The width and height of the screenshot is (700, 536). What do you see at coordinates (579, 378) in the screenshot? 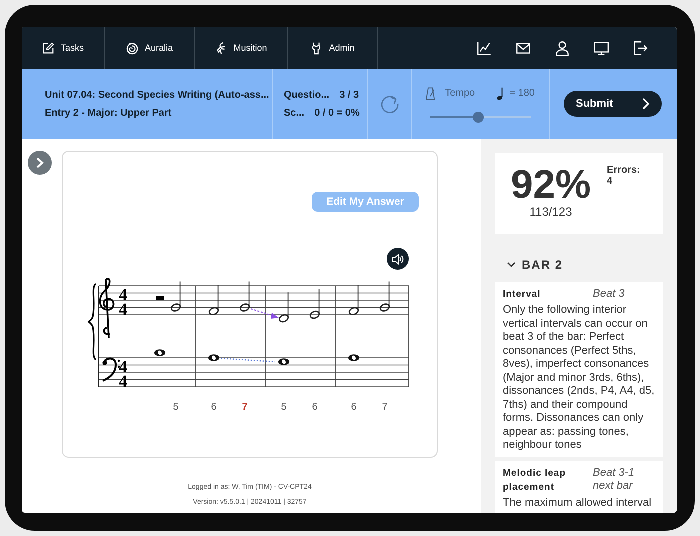
I see `feedback-text: Only the following interior vertical intervals can occur on beat 3 of the bar: Perfect consonances (Perfect 5ths, 8ves), imperfect consonances (Major and minor 3rds, 6ths), dissonances (2nds, P4, A4, d5, 7ths) and their compound forms. Dissonances can only appear as: passing tones, neighbour tones` at bounding box center [579, 378].